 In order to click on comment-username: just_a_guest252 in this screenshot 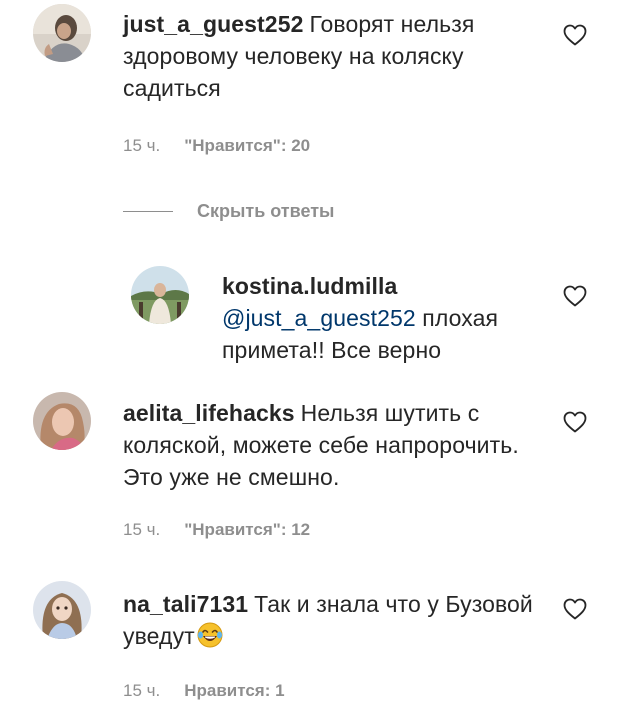, I will do `click(213, 24)`.